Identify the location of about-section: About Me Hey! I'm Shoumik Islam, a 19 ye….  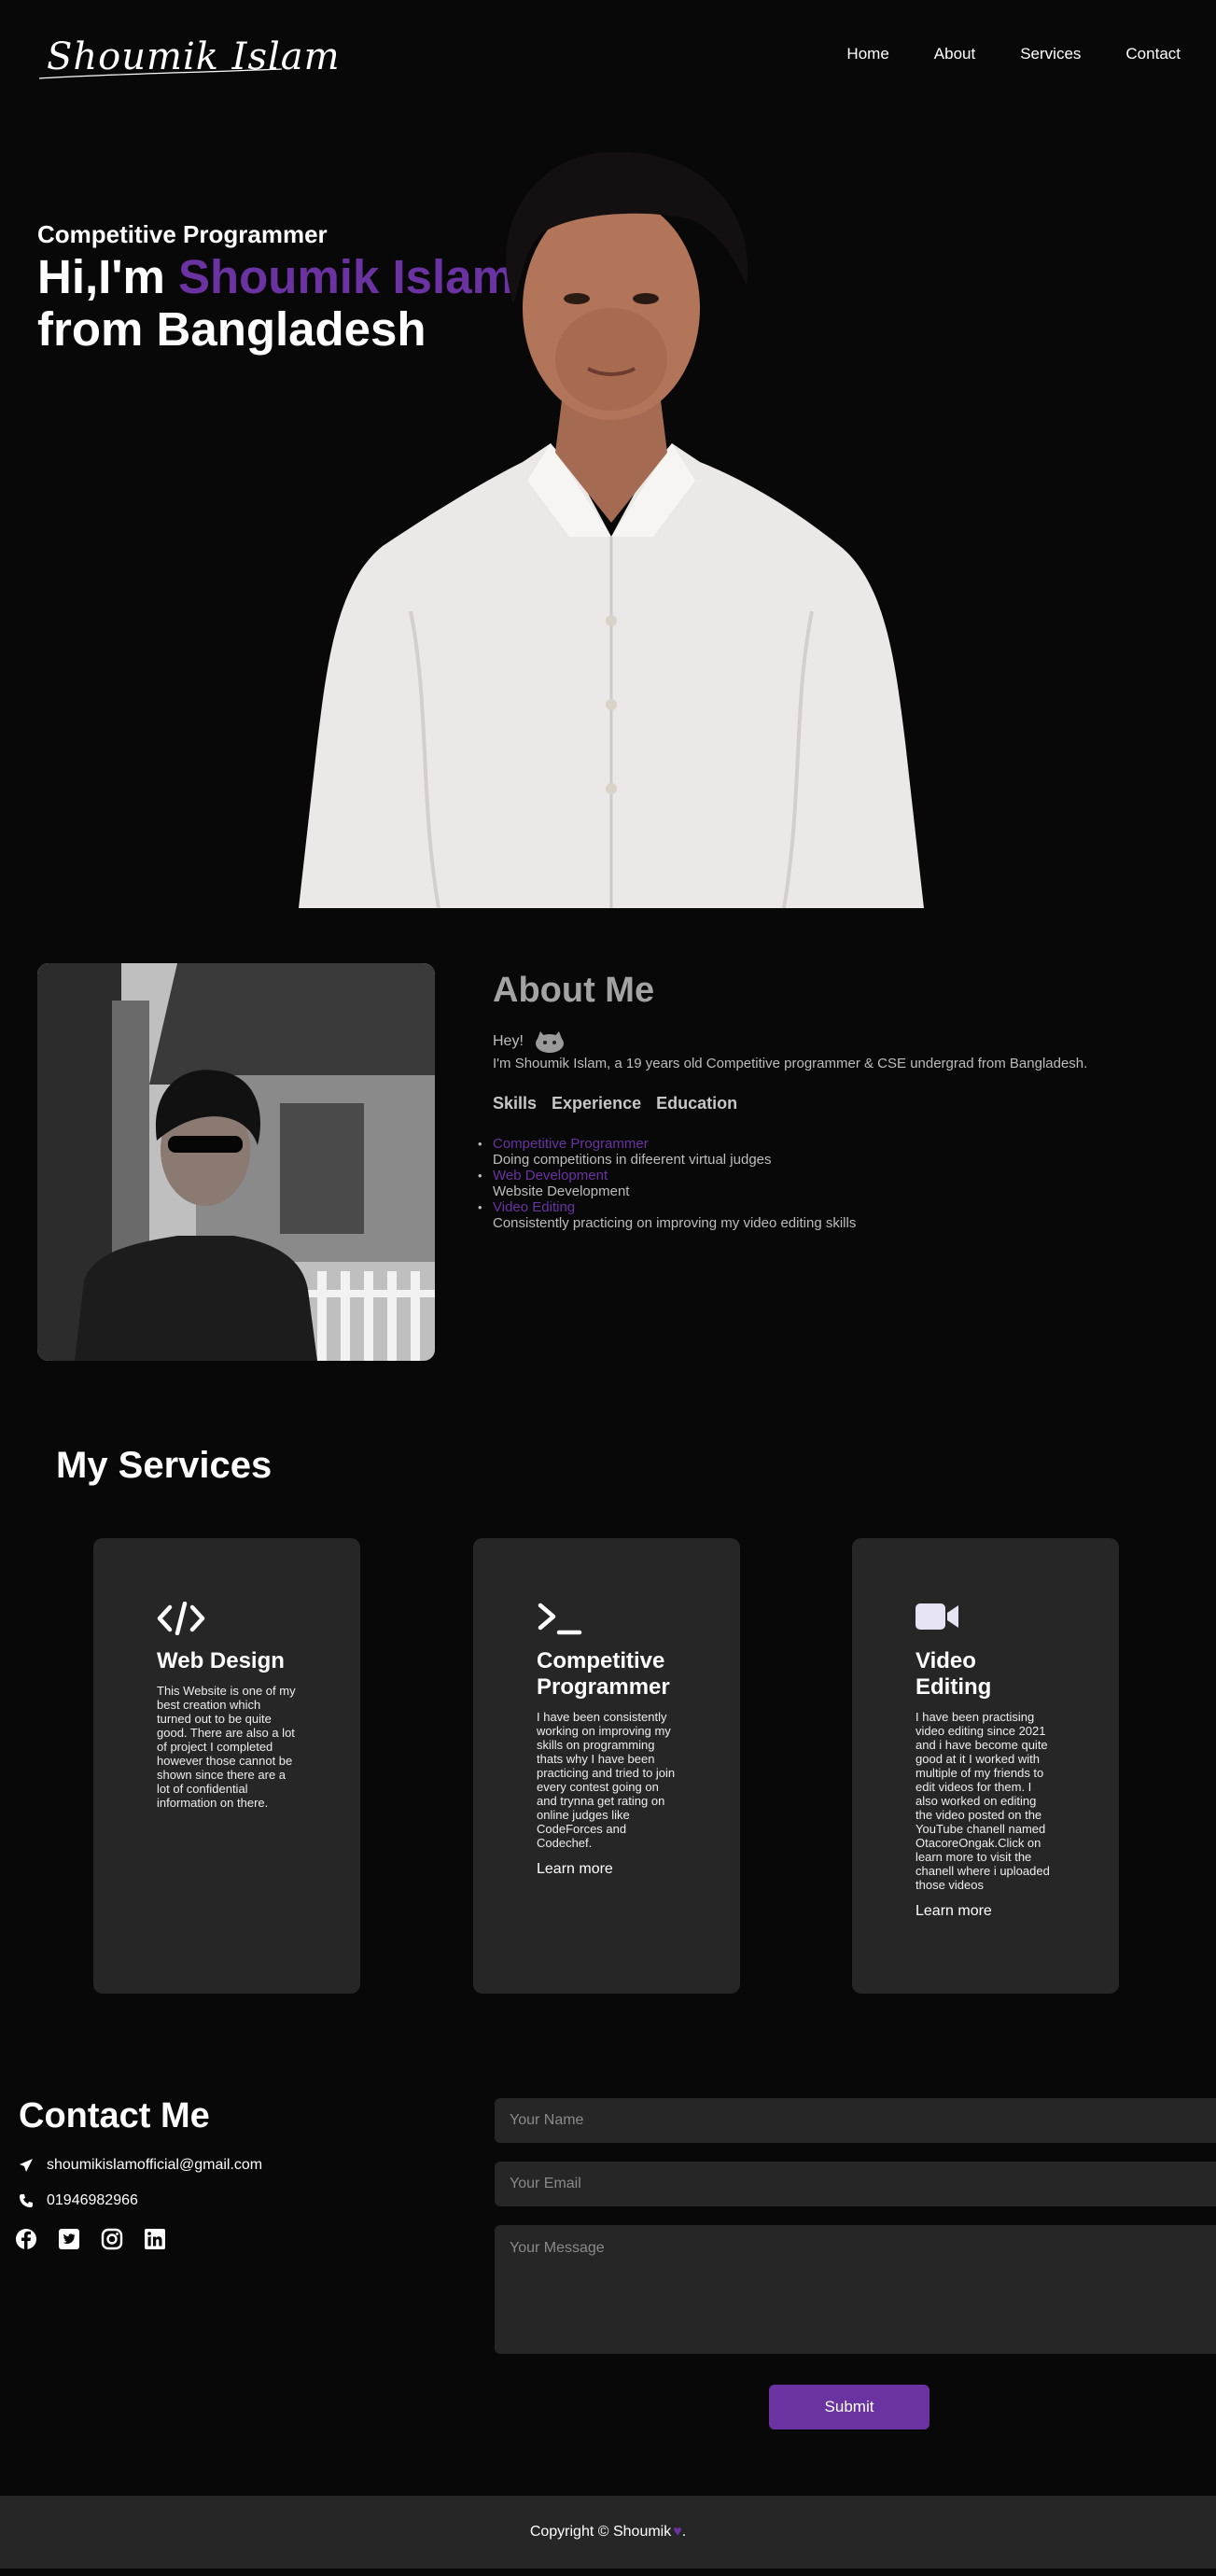
(830, 1101).